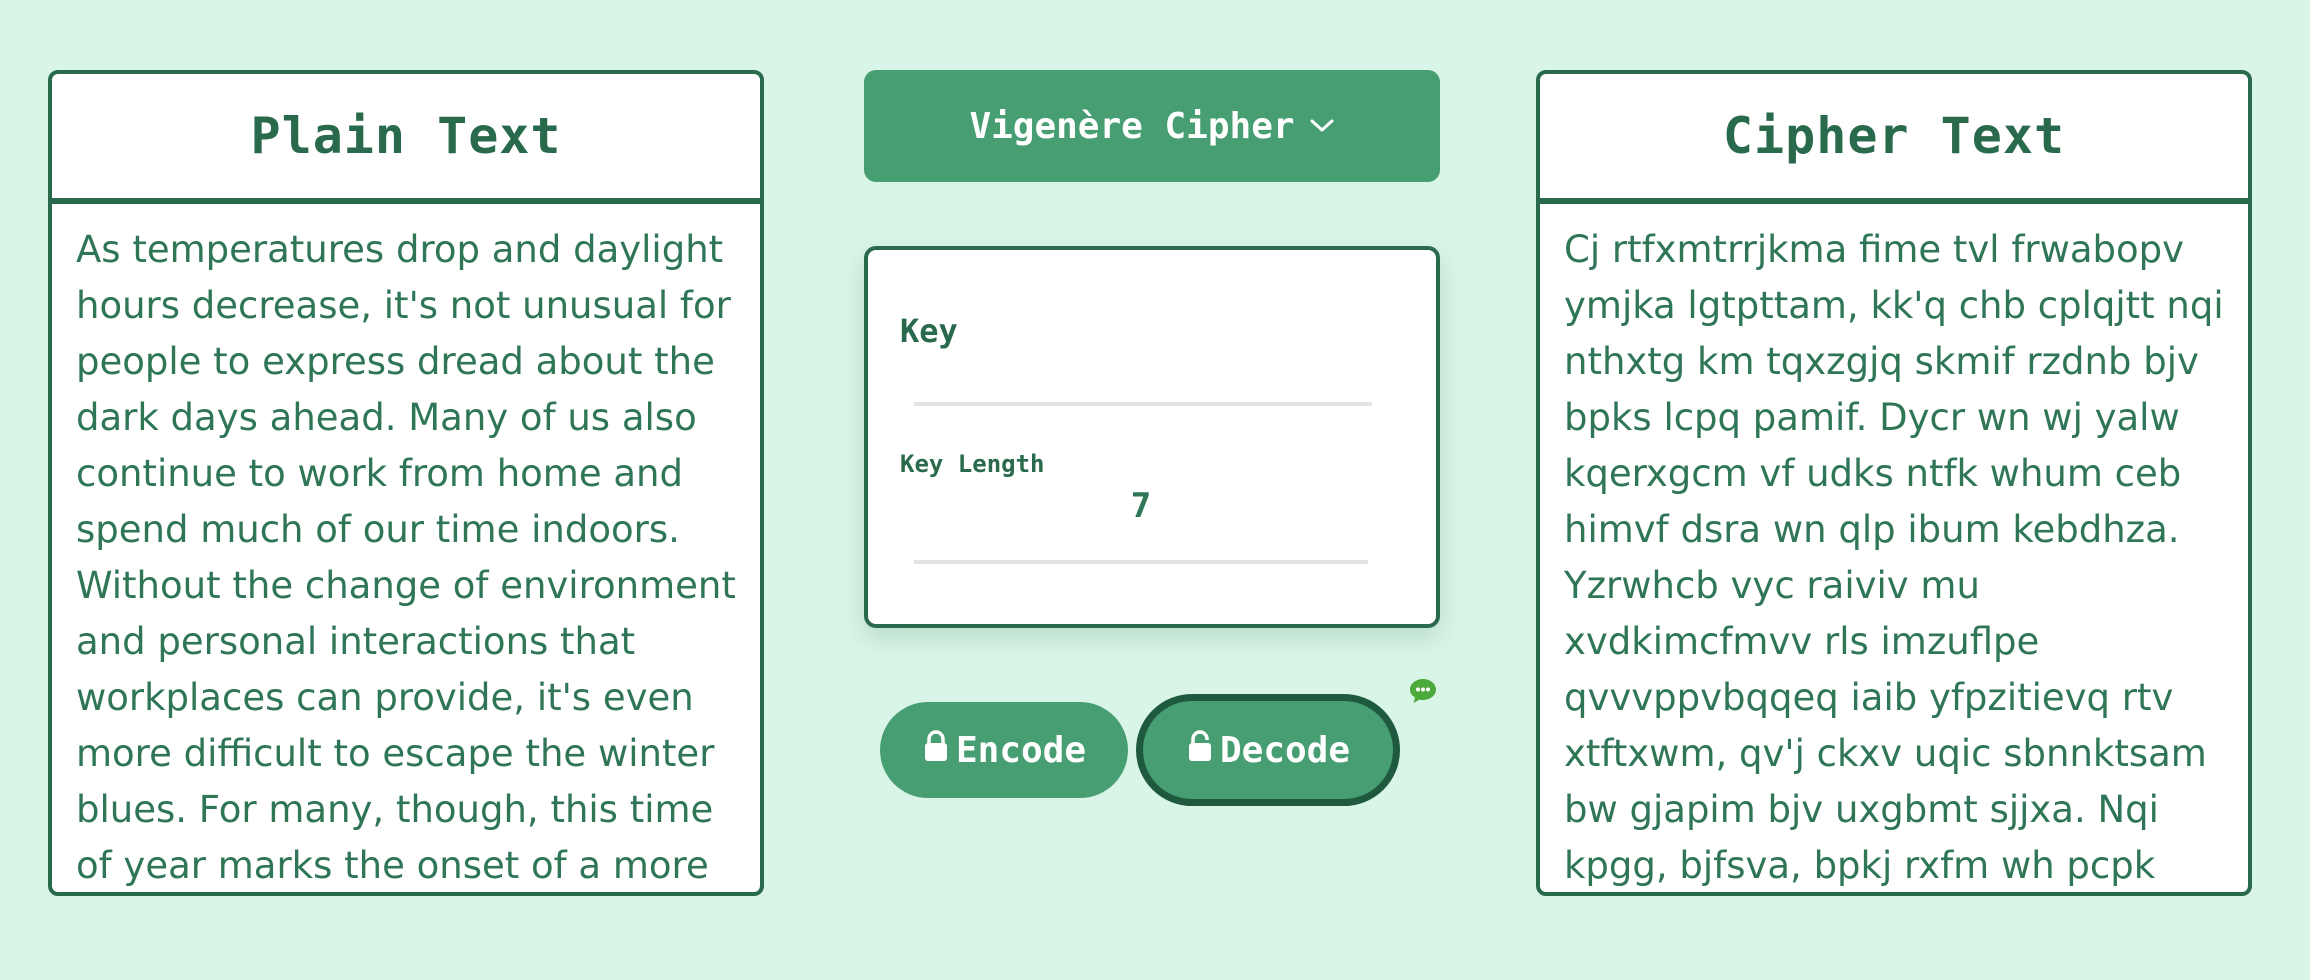  What do you see at coordinates (1200, 750) in the screenshot?
I see `unlock-icon` at bounding box center [1200, 750].